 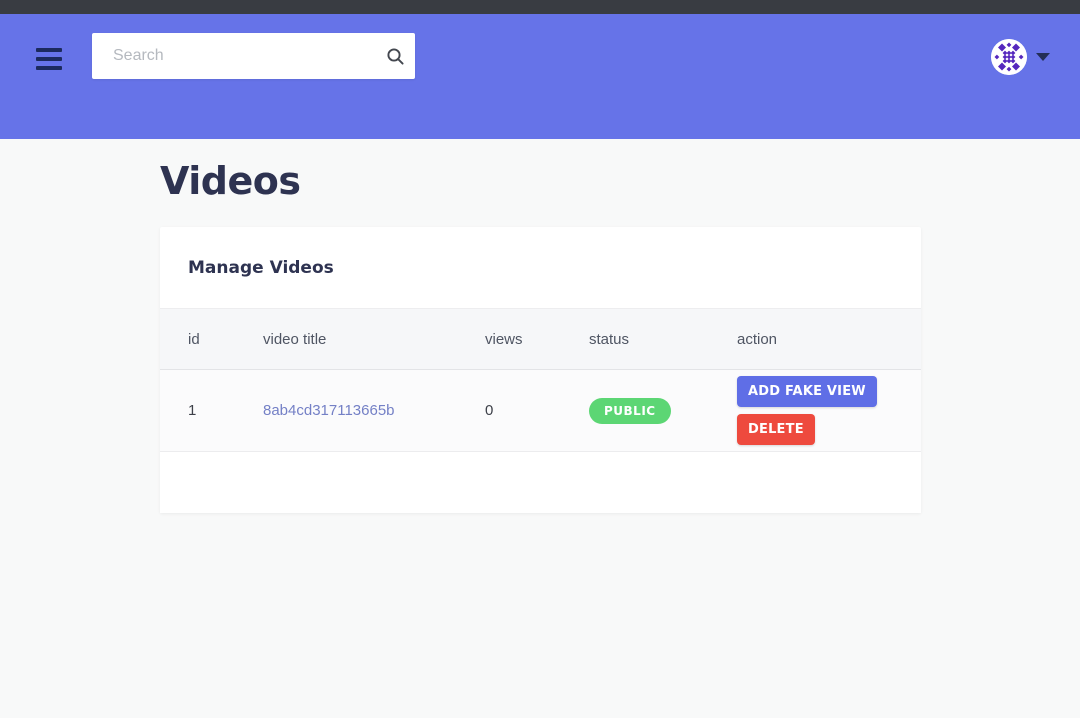 I want to click on card-footer-spacer, so click(x=540, y=482).